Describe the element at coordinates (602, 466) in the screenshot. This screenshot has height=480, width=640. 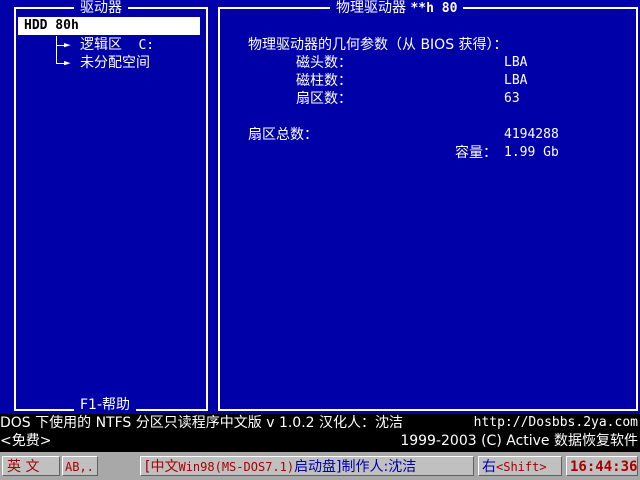
I see `clock: 16:44:36` at that location.